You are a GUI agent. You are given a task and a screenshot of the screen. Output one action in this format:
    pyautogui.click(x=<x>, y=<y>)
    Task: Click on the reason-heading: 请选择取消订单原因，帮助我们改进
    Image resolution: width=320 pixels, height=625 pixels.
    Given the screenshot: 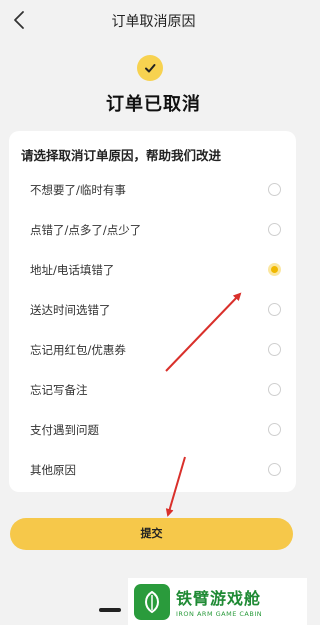 What is the action you would take?
    pyautogui.click(x=121, y=155)
    